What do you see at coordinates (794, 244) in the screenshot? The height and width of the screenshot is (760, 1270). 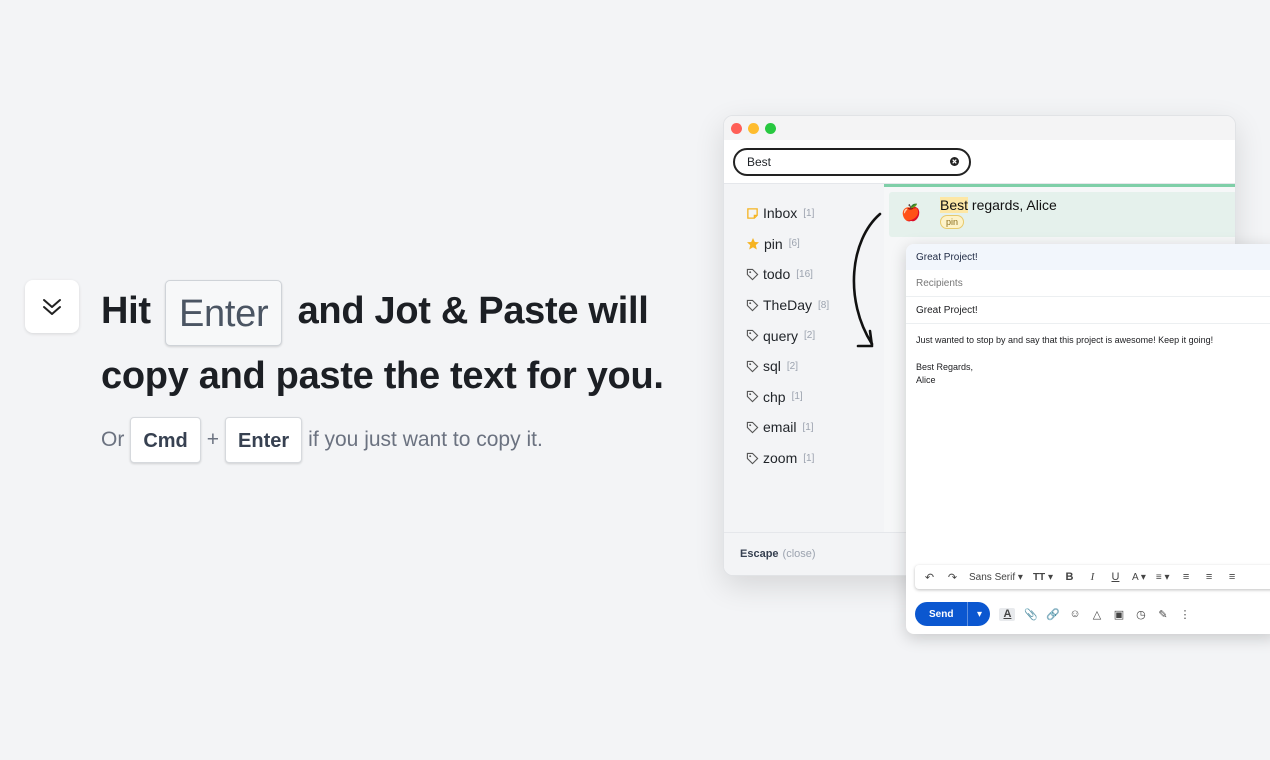 I see `sidebar-item-count: [6]` at bounding box center [794, 244].